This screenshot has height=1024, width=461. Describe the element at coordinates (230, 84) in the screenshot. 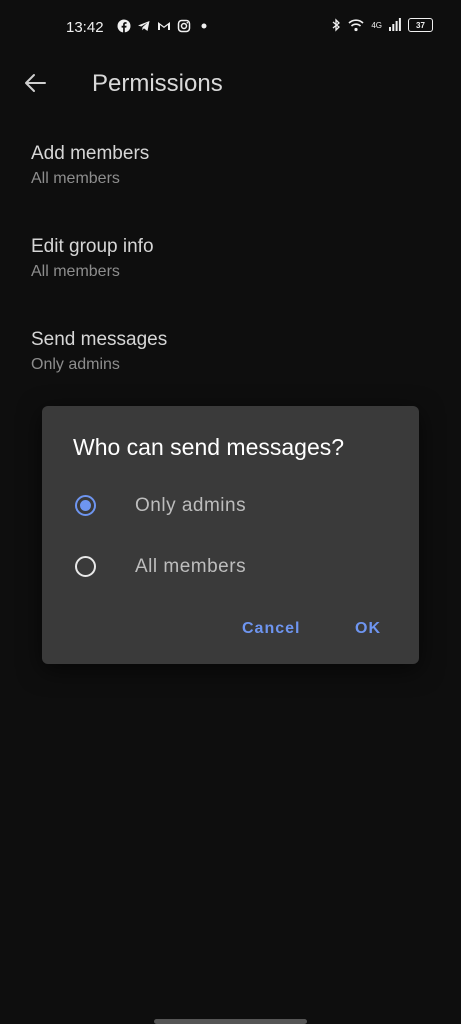

I see `app-bar: Permissions` at that location.